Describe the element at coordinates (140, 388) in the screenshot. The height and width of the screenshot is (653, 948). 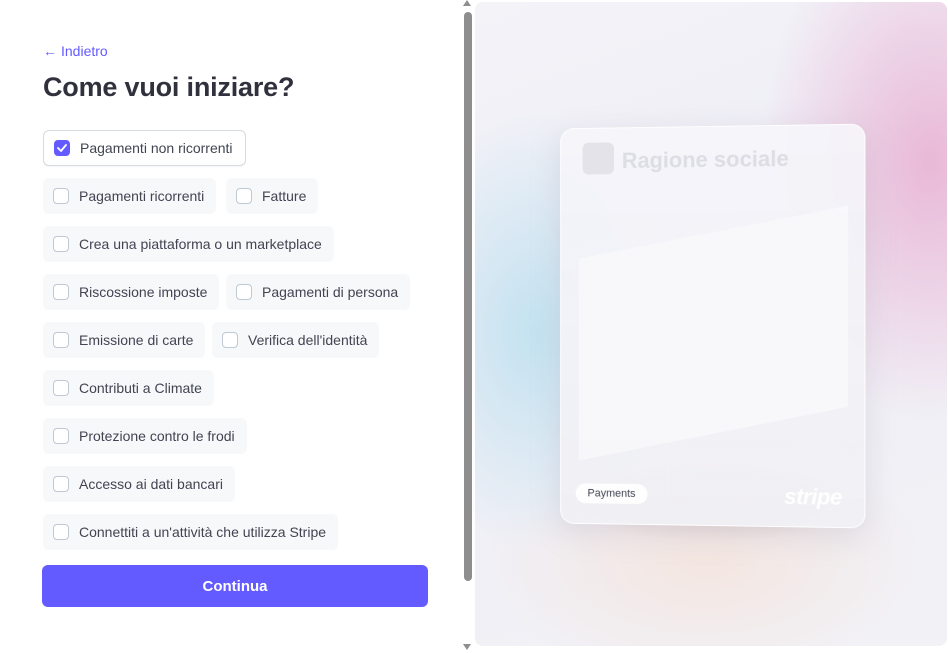
I see `option-label: Contributi a Climate` at that location.